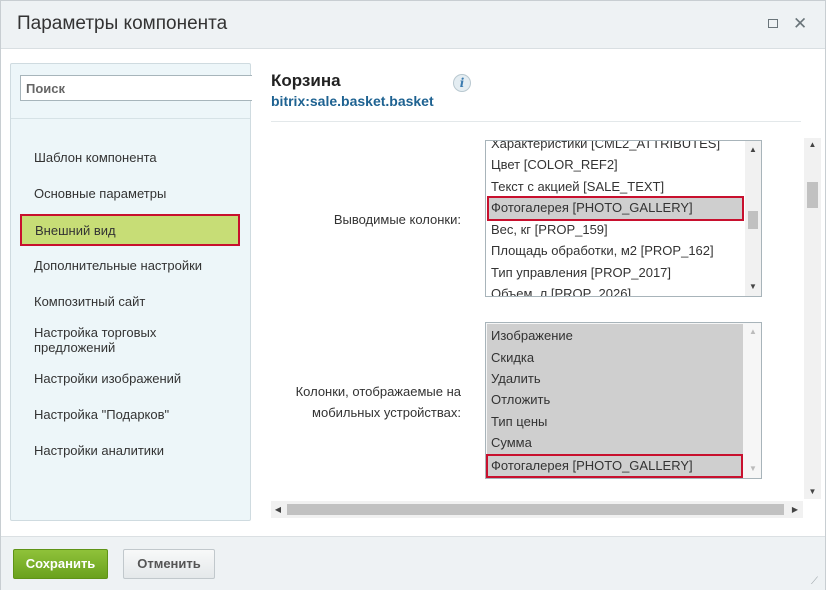 Image resolution: width=826 pixels, height=590 pixels. What do you see at coordinates (520, 400) in the screenshot?
I see `list-item-selected: Отложить` at bounding box center [520, 400].